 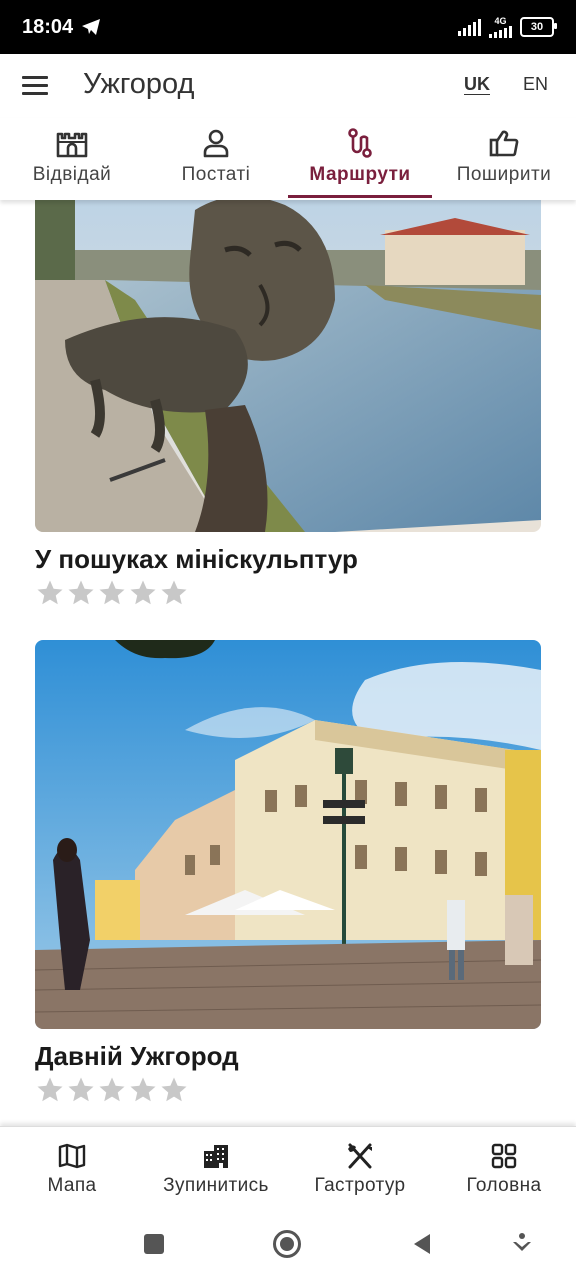 I want to click on page-title: Ужгород, so click(x=139, y=84).